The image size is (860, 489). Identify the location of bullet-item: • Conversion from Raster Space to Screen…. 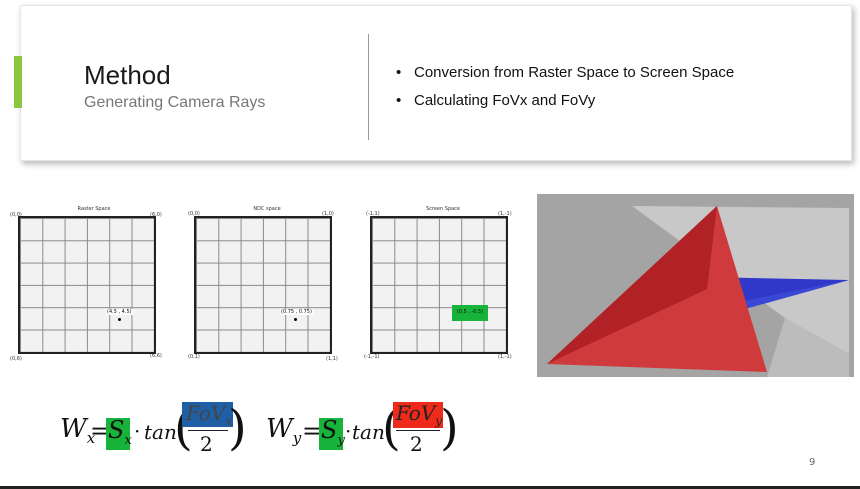
(564, 78).